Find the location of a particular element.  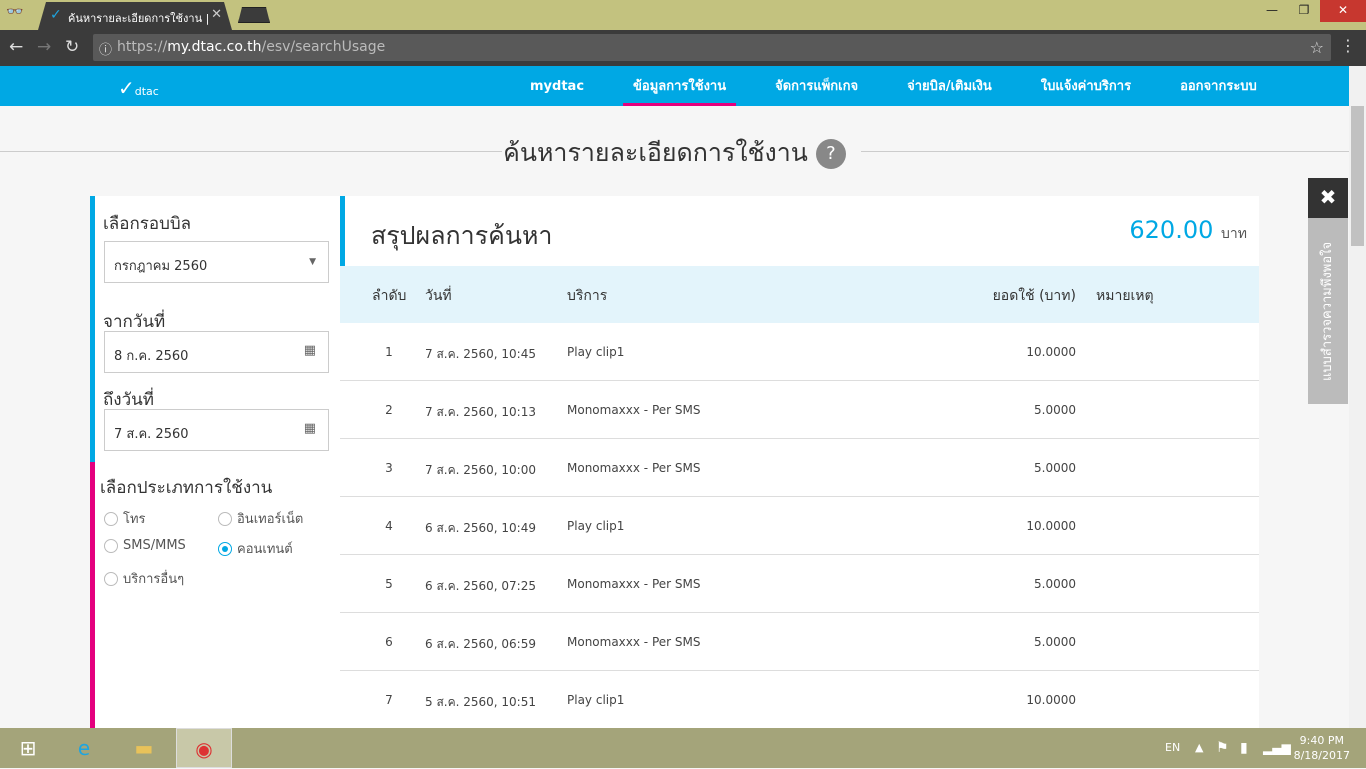

table-row: 1 7 ส.ค. 2560, 10:45 Play clip1 10.0000 is located at coordinates (799, 352).